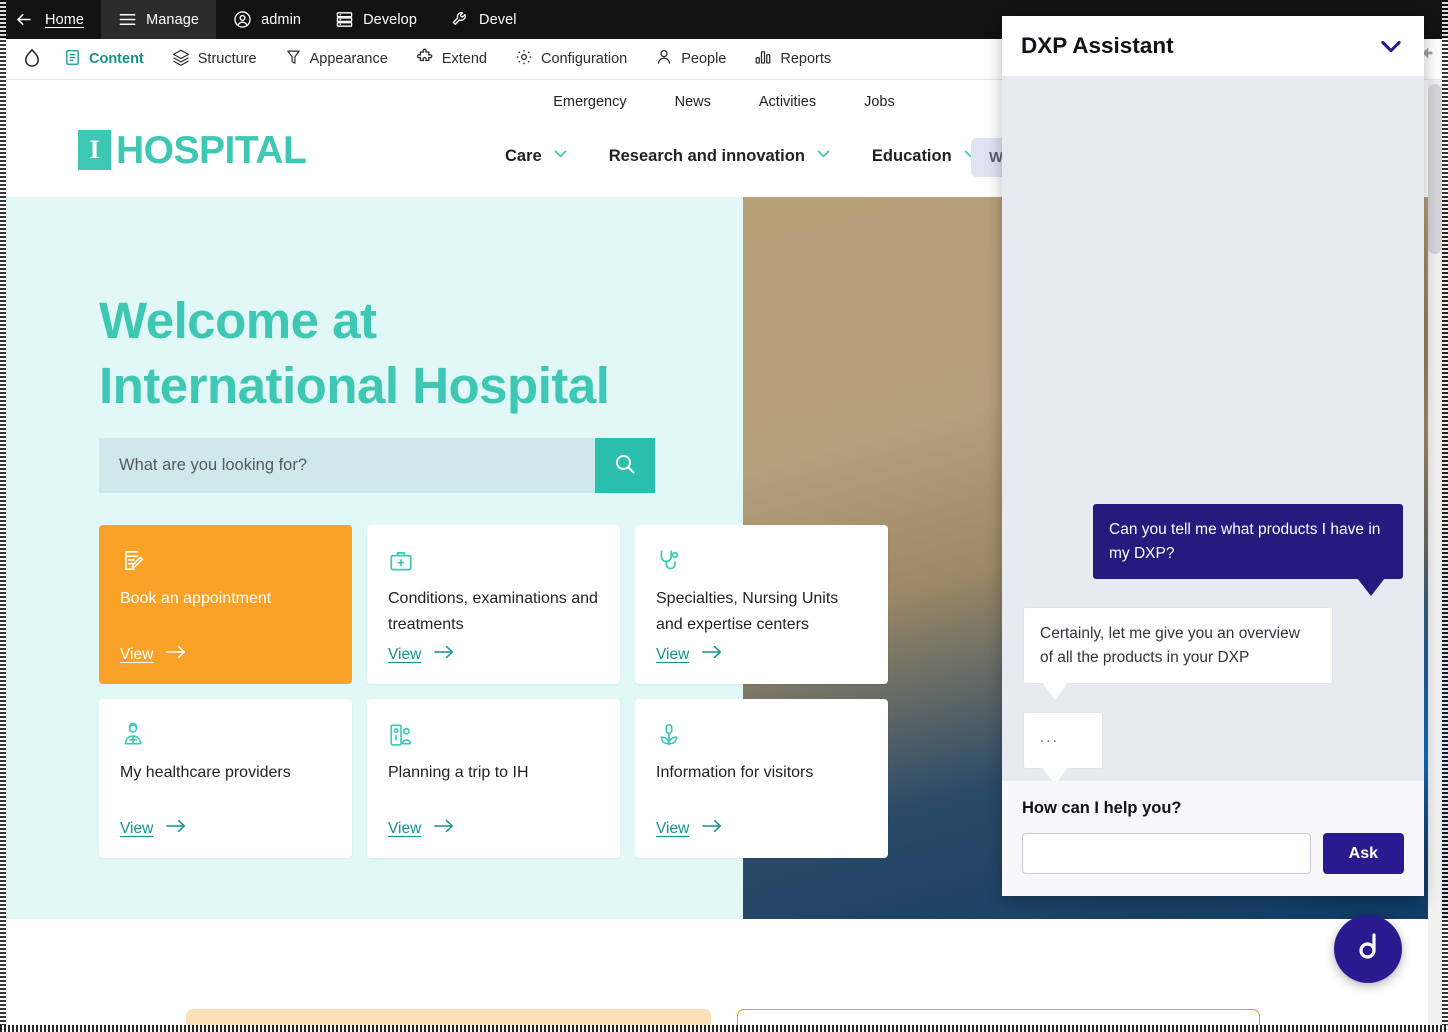 This screenshot has width=1448, height=1032. Describe the element at coordinates (347, 465) in the screenshot. I see `search-input` at that location.